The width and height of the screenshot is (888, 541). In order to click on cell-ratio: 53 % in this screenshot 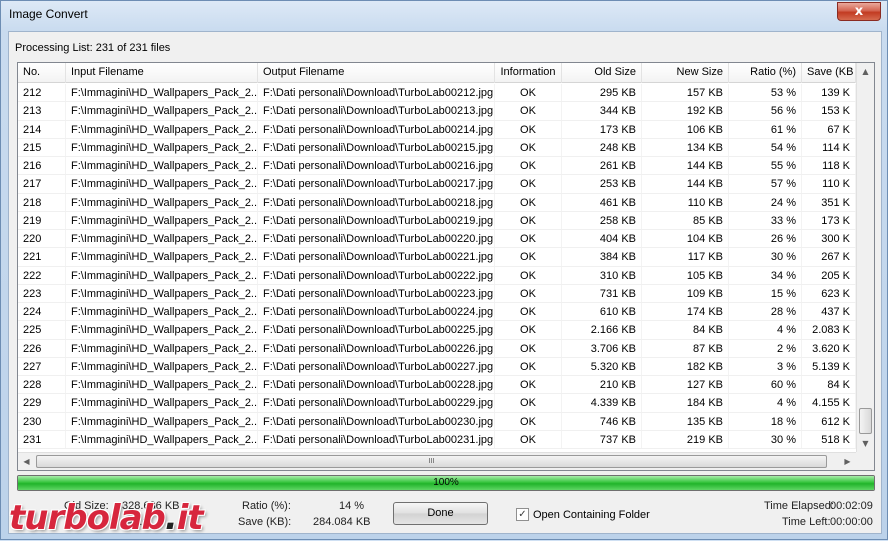, I will do `click(765, 93)`.